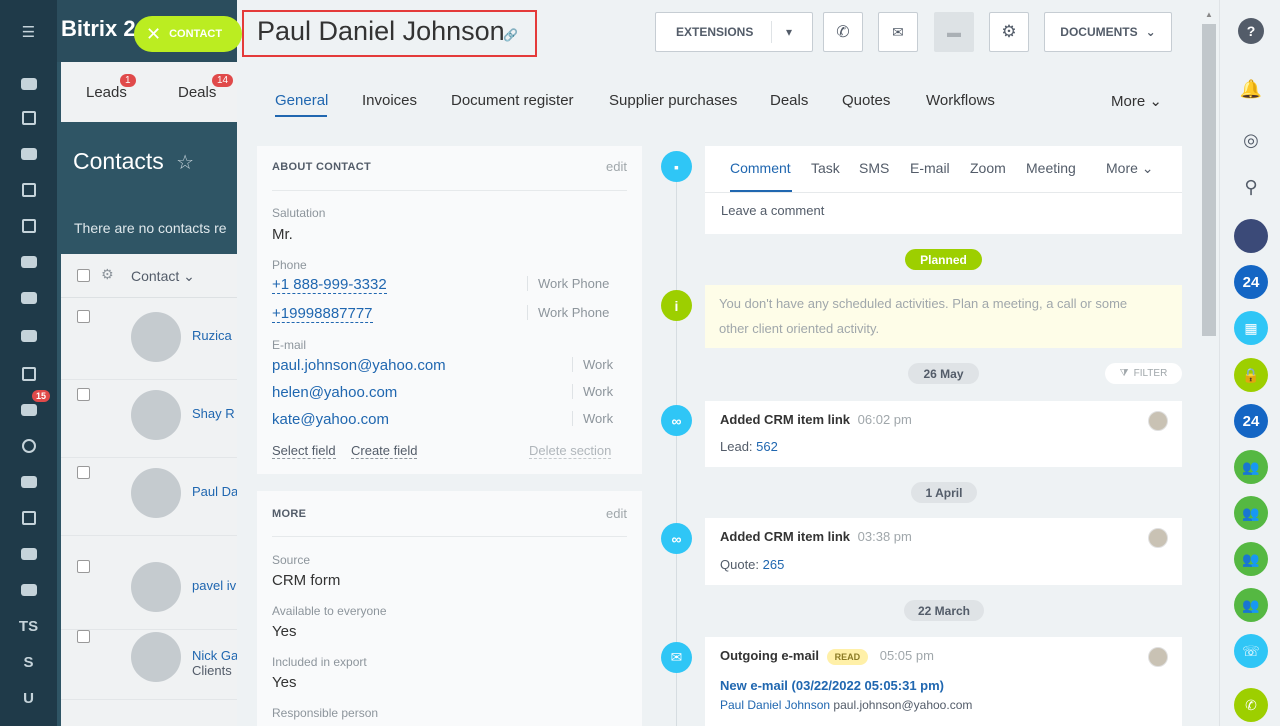 The width and height of the screenshot is (1280, 726). I want to click on sidebar-chat-icon, so click(28, 154).